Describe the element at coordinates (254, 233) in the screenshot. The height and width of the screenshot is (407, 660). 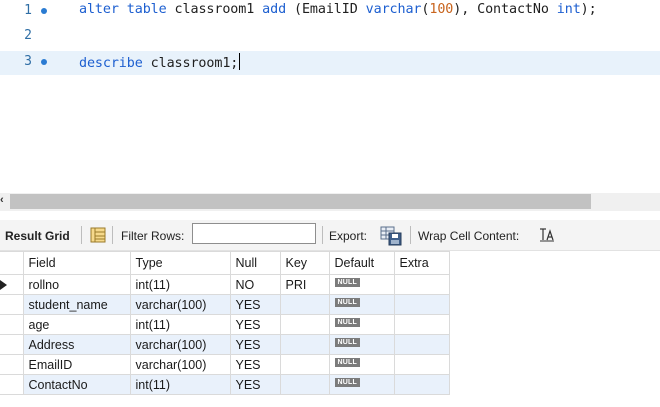
I see `filter-rows-input` at that location.